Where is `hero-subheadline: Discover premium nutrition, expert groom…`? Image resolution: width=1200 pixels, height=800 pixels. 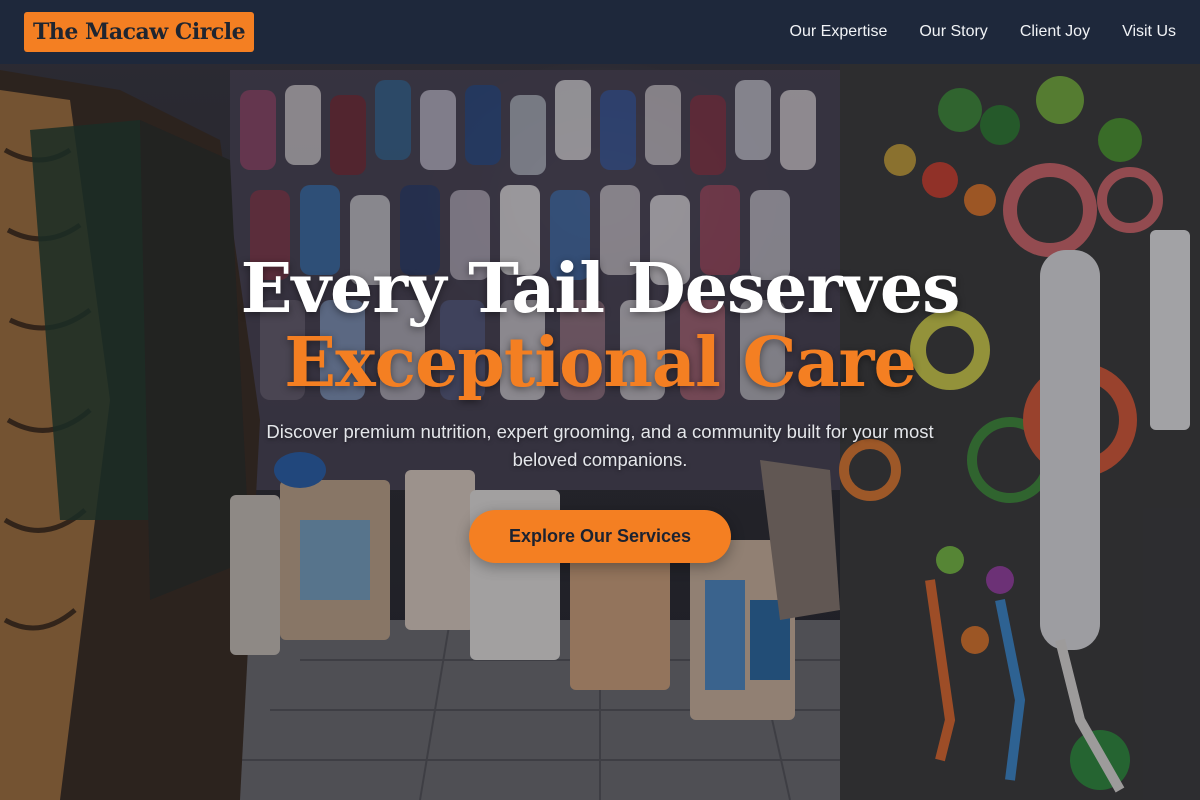
hero-subheadline: Discover premium nutrition, expert groom… is located at coordinates (600, 445).